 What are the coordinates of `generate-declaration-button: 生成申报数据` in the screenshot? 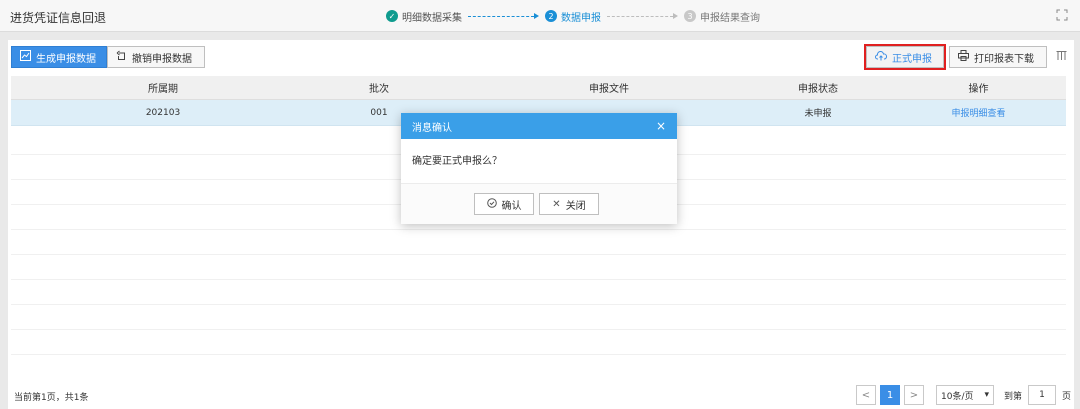 It's located at (59, 57).